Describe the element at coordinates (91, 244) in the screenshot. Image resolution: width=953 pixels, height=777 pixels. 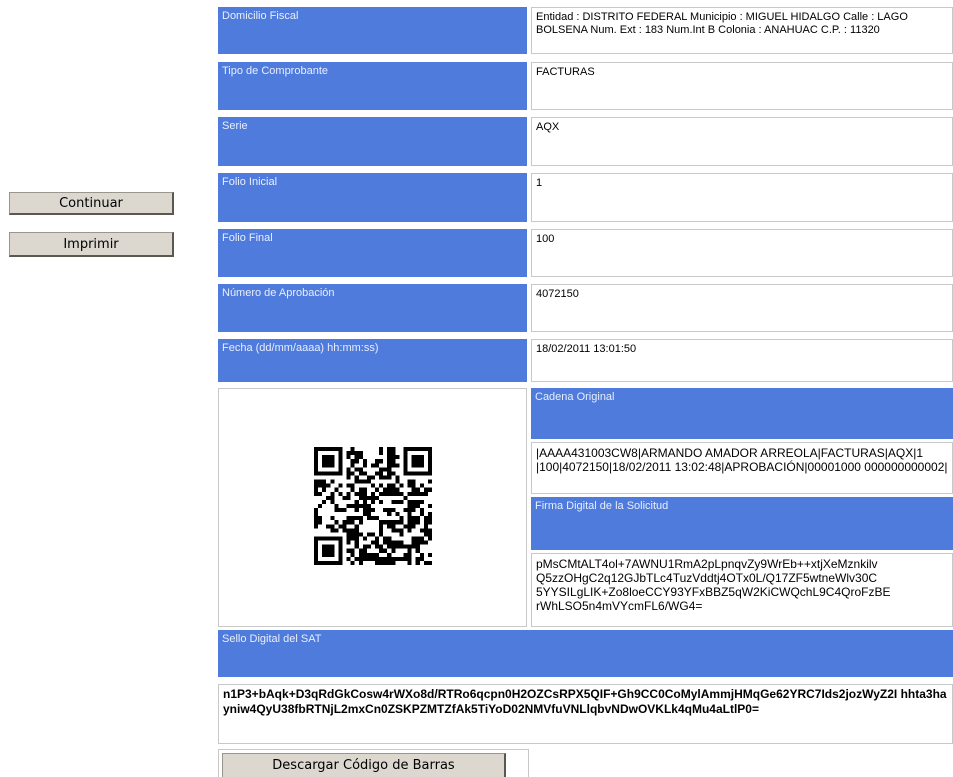
I see `print-button: Imprimir` at that location.